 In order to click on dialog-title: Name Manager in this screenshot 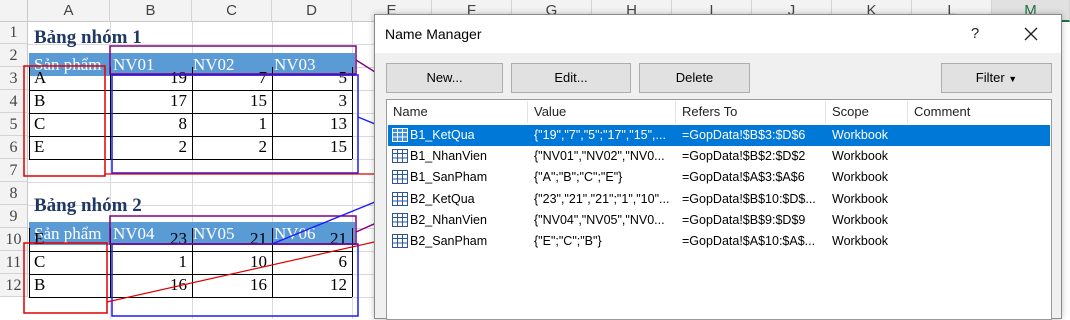, I will do `click(433, 34)`.